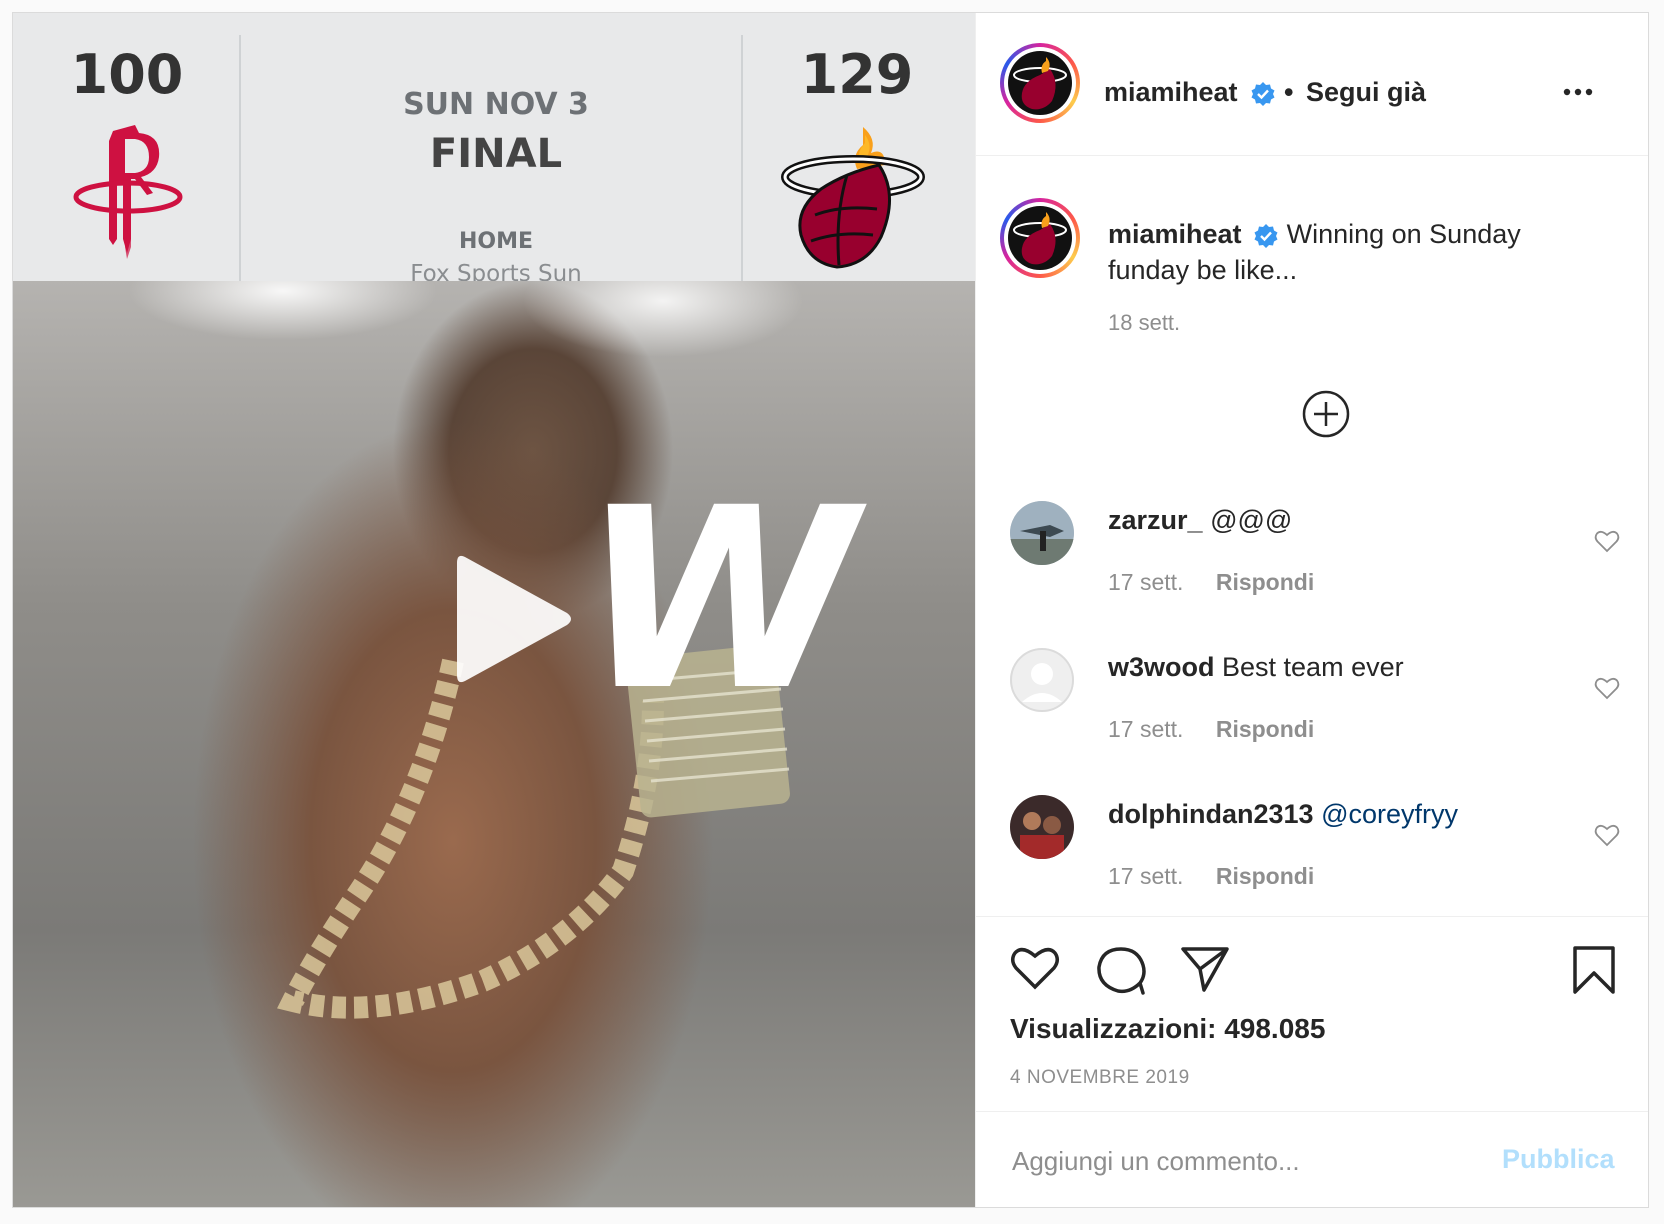 The image size is (1664, 1224). I want to click on caption-avatar, so click(1040, 238).